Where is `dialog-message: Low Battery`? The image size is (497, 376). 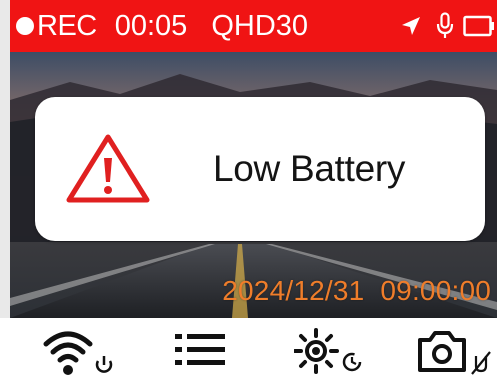
dialog-message: Low Battery is located at coordinates (309, 168).